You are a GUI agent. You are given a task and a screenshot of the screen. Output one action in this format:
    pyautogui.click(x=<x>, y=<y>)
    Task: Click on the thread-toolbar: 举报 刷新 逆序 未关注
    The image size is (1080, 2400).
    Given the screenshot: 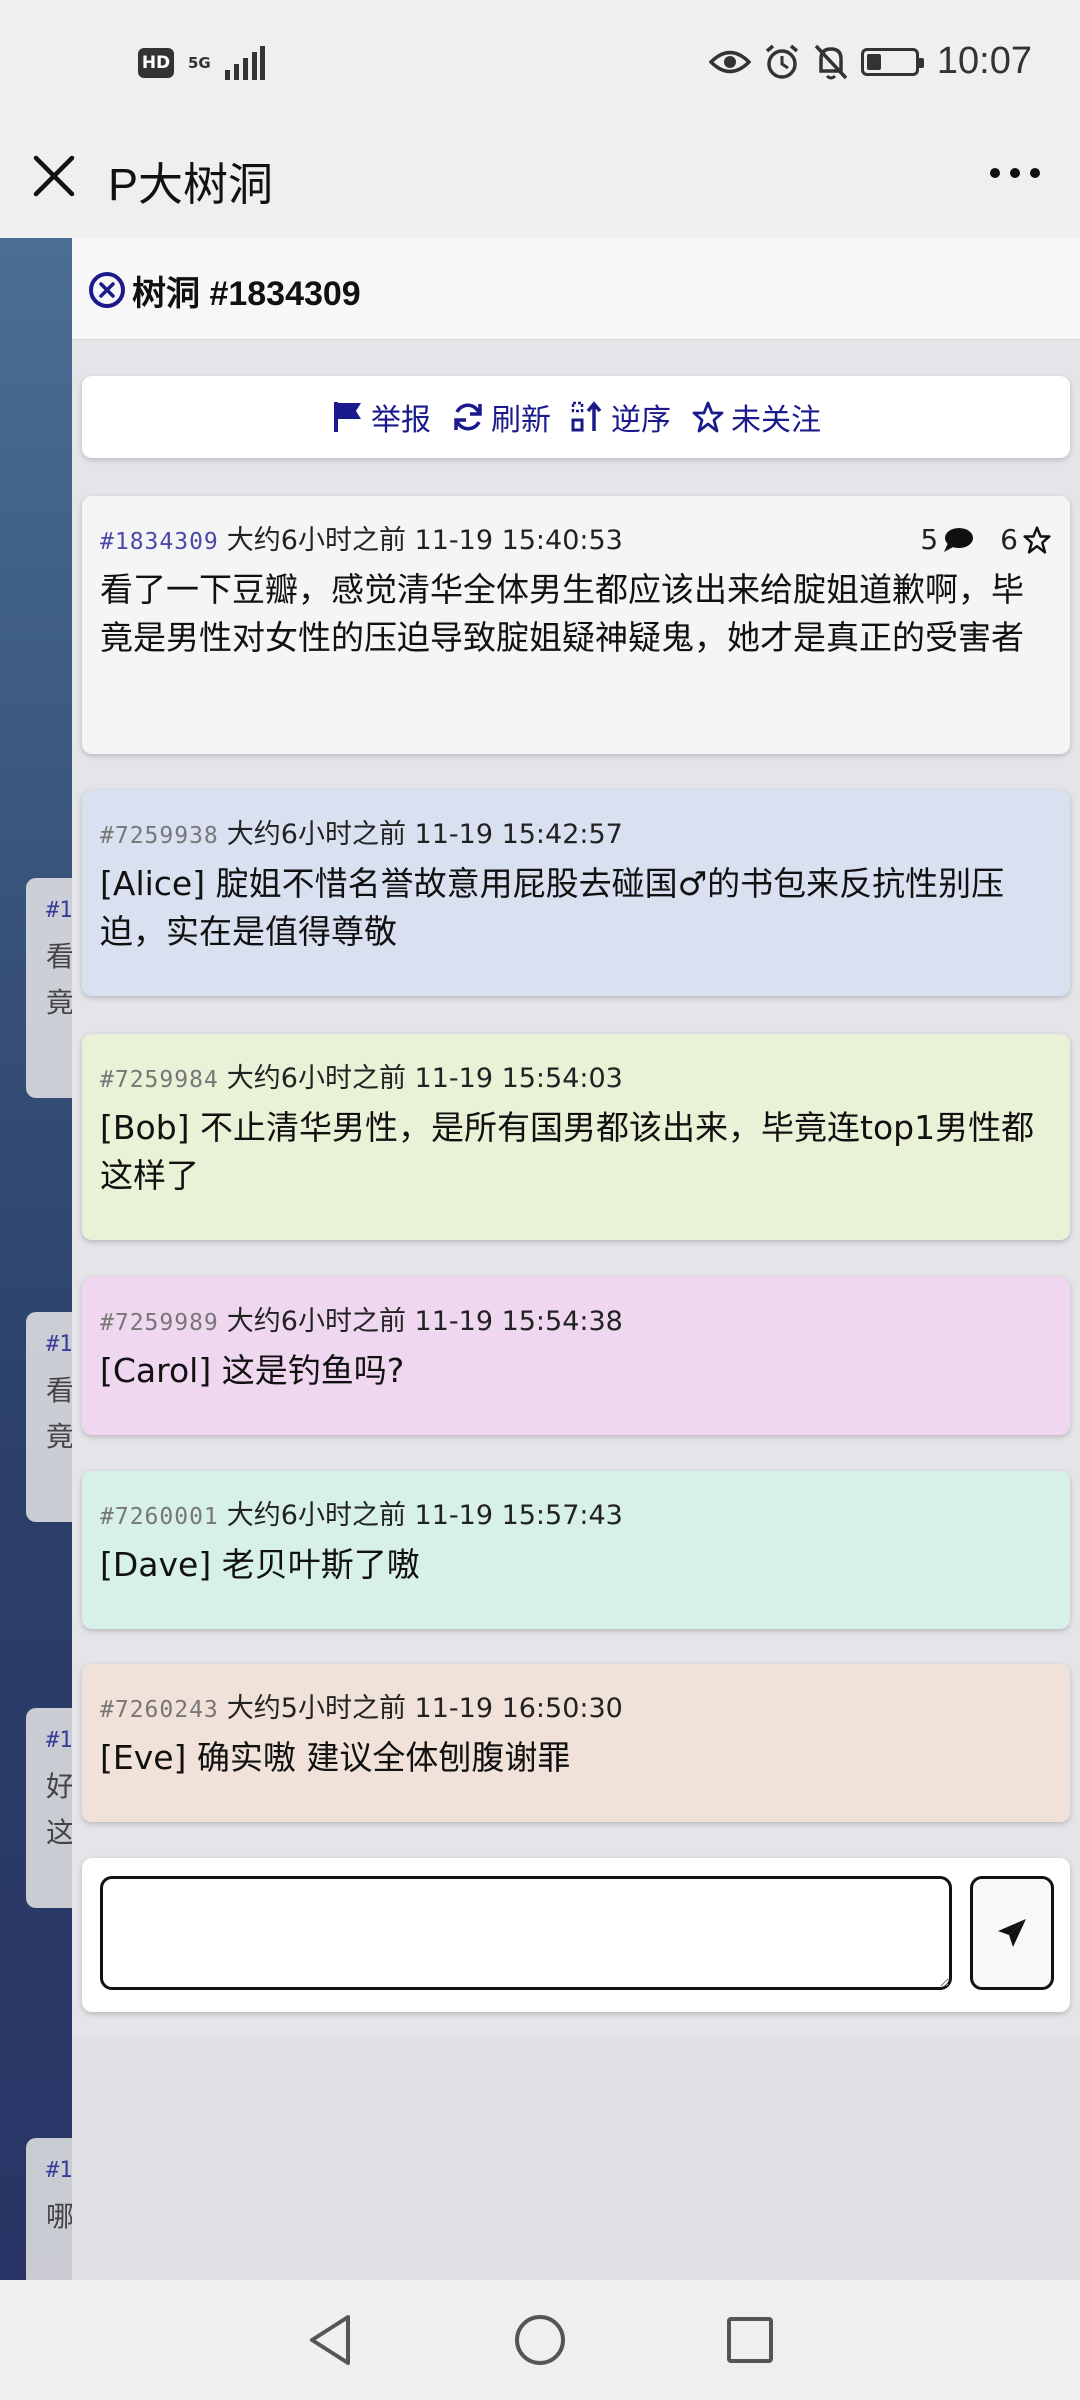 What is the action you would take?
    pyautogui.click(x=576, y=417)
    